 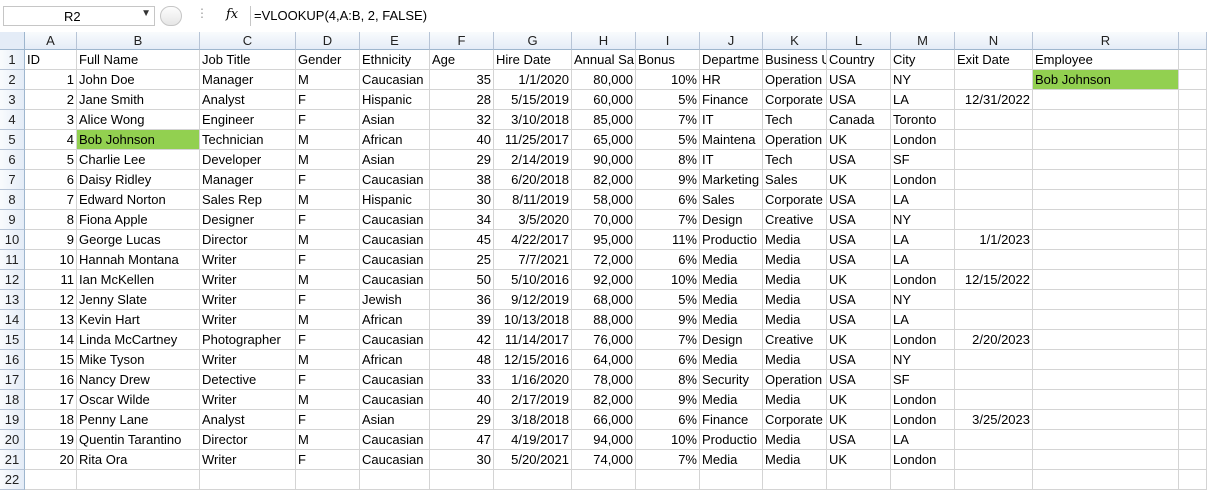 What do you see at coordinates (51, 380) in the screenshot?
I see `cell-a17: 16` at bounding box center [51, 380].